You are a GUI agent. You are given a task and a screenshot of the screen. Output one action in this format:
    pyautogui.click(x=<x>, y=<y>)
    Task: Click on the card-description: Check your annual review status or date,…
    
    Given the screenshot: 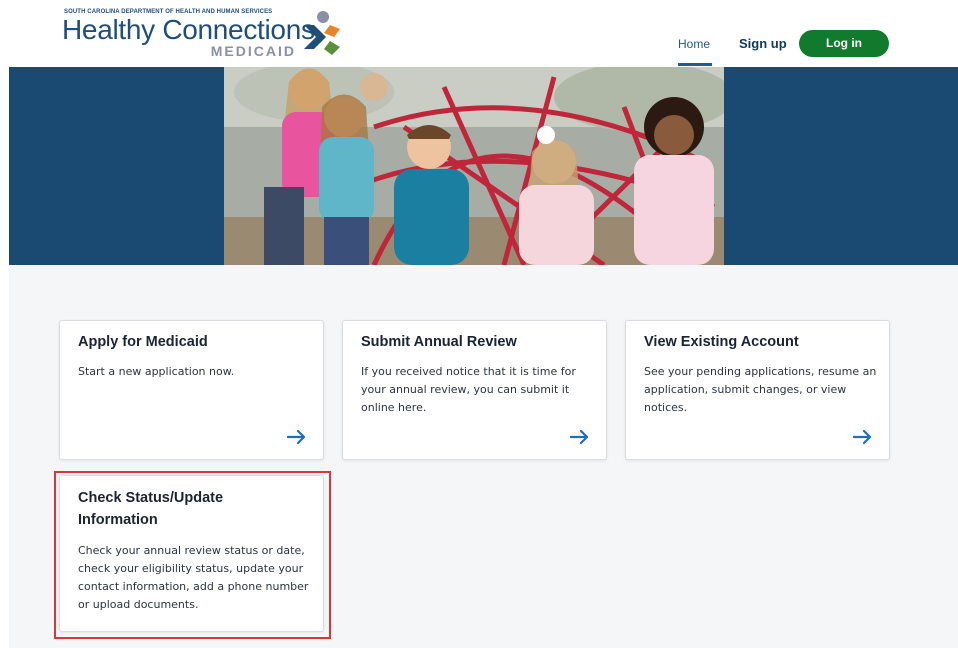 What is the action you would take?
    pyautogui.click(x=198, y=578)
    